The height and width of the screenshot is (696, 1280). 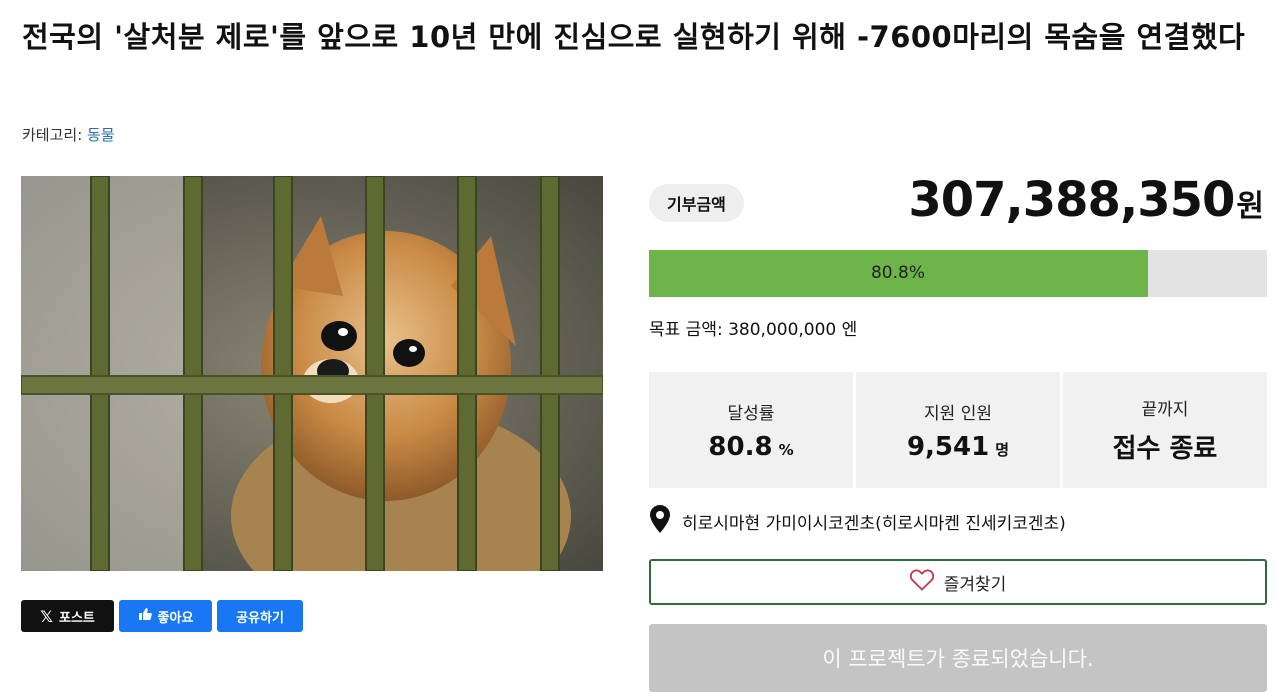 I want to click on stat-label: 지원 인원, so click(x=958, y=413).